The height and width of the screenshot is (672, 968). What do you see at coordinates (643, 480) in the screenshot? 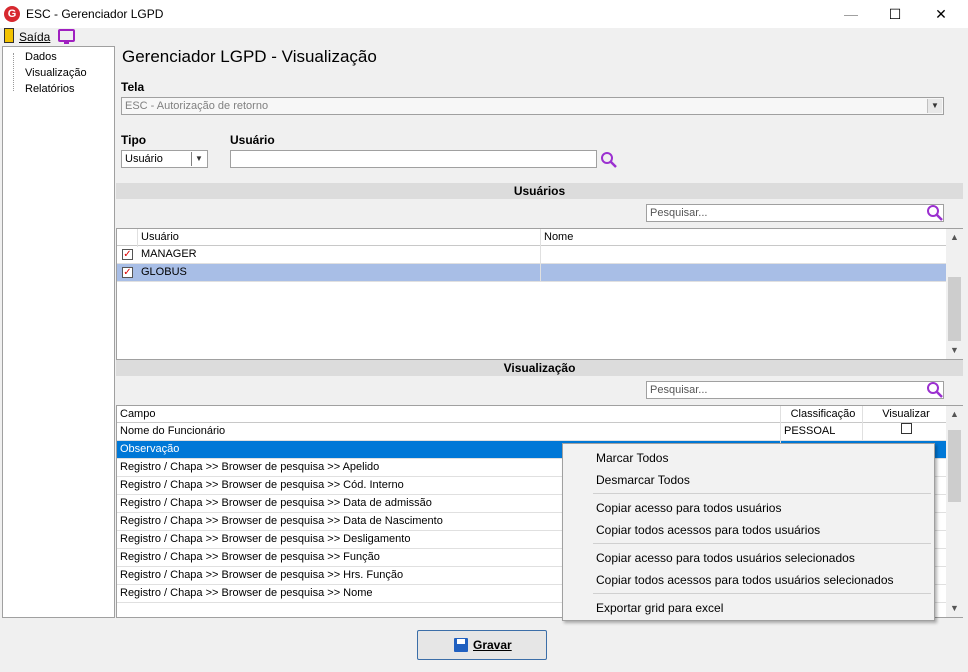
I see `menu-item-desmarcar-todos: Desmarcar Todos` at bounding box center [643, 480].